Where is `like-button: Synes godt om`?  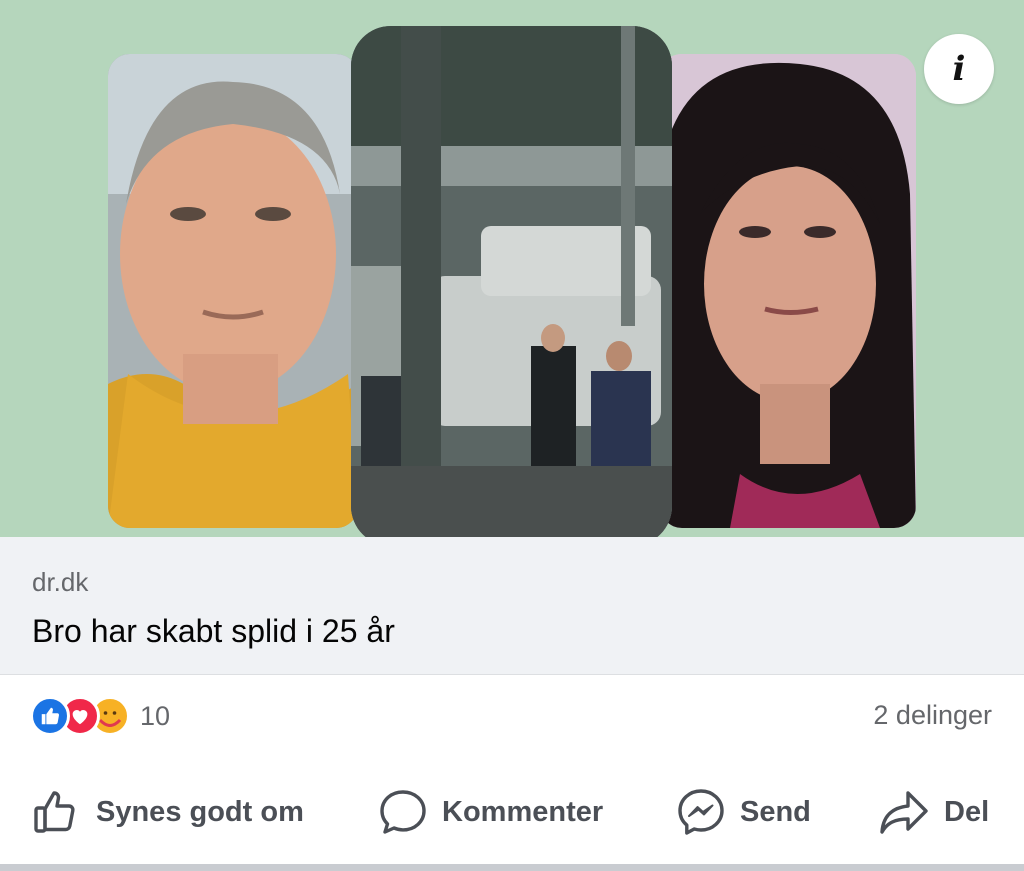
like-button: Synes godt om is located at coordinates (168, 812).